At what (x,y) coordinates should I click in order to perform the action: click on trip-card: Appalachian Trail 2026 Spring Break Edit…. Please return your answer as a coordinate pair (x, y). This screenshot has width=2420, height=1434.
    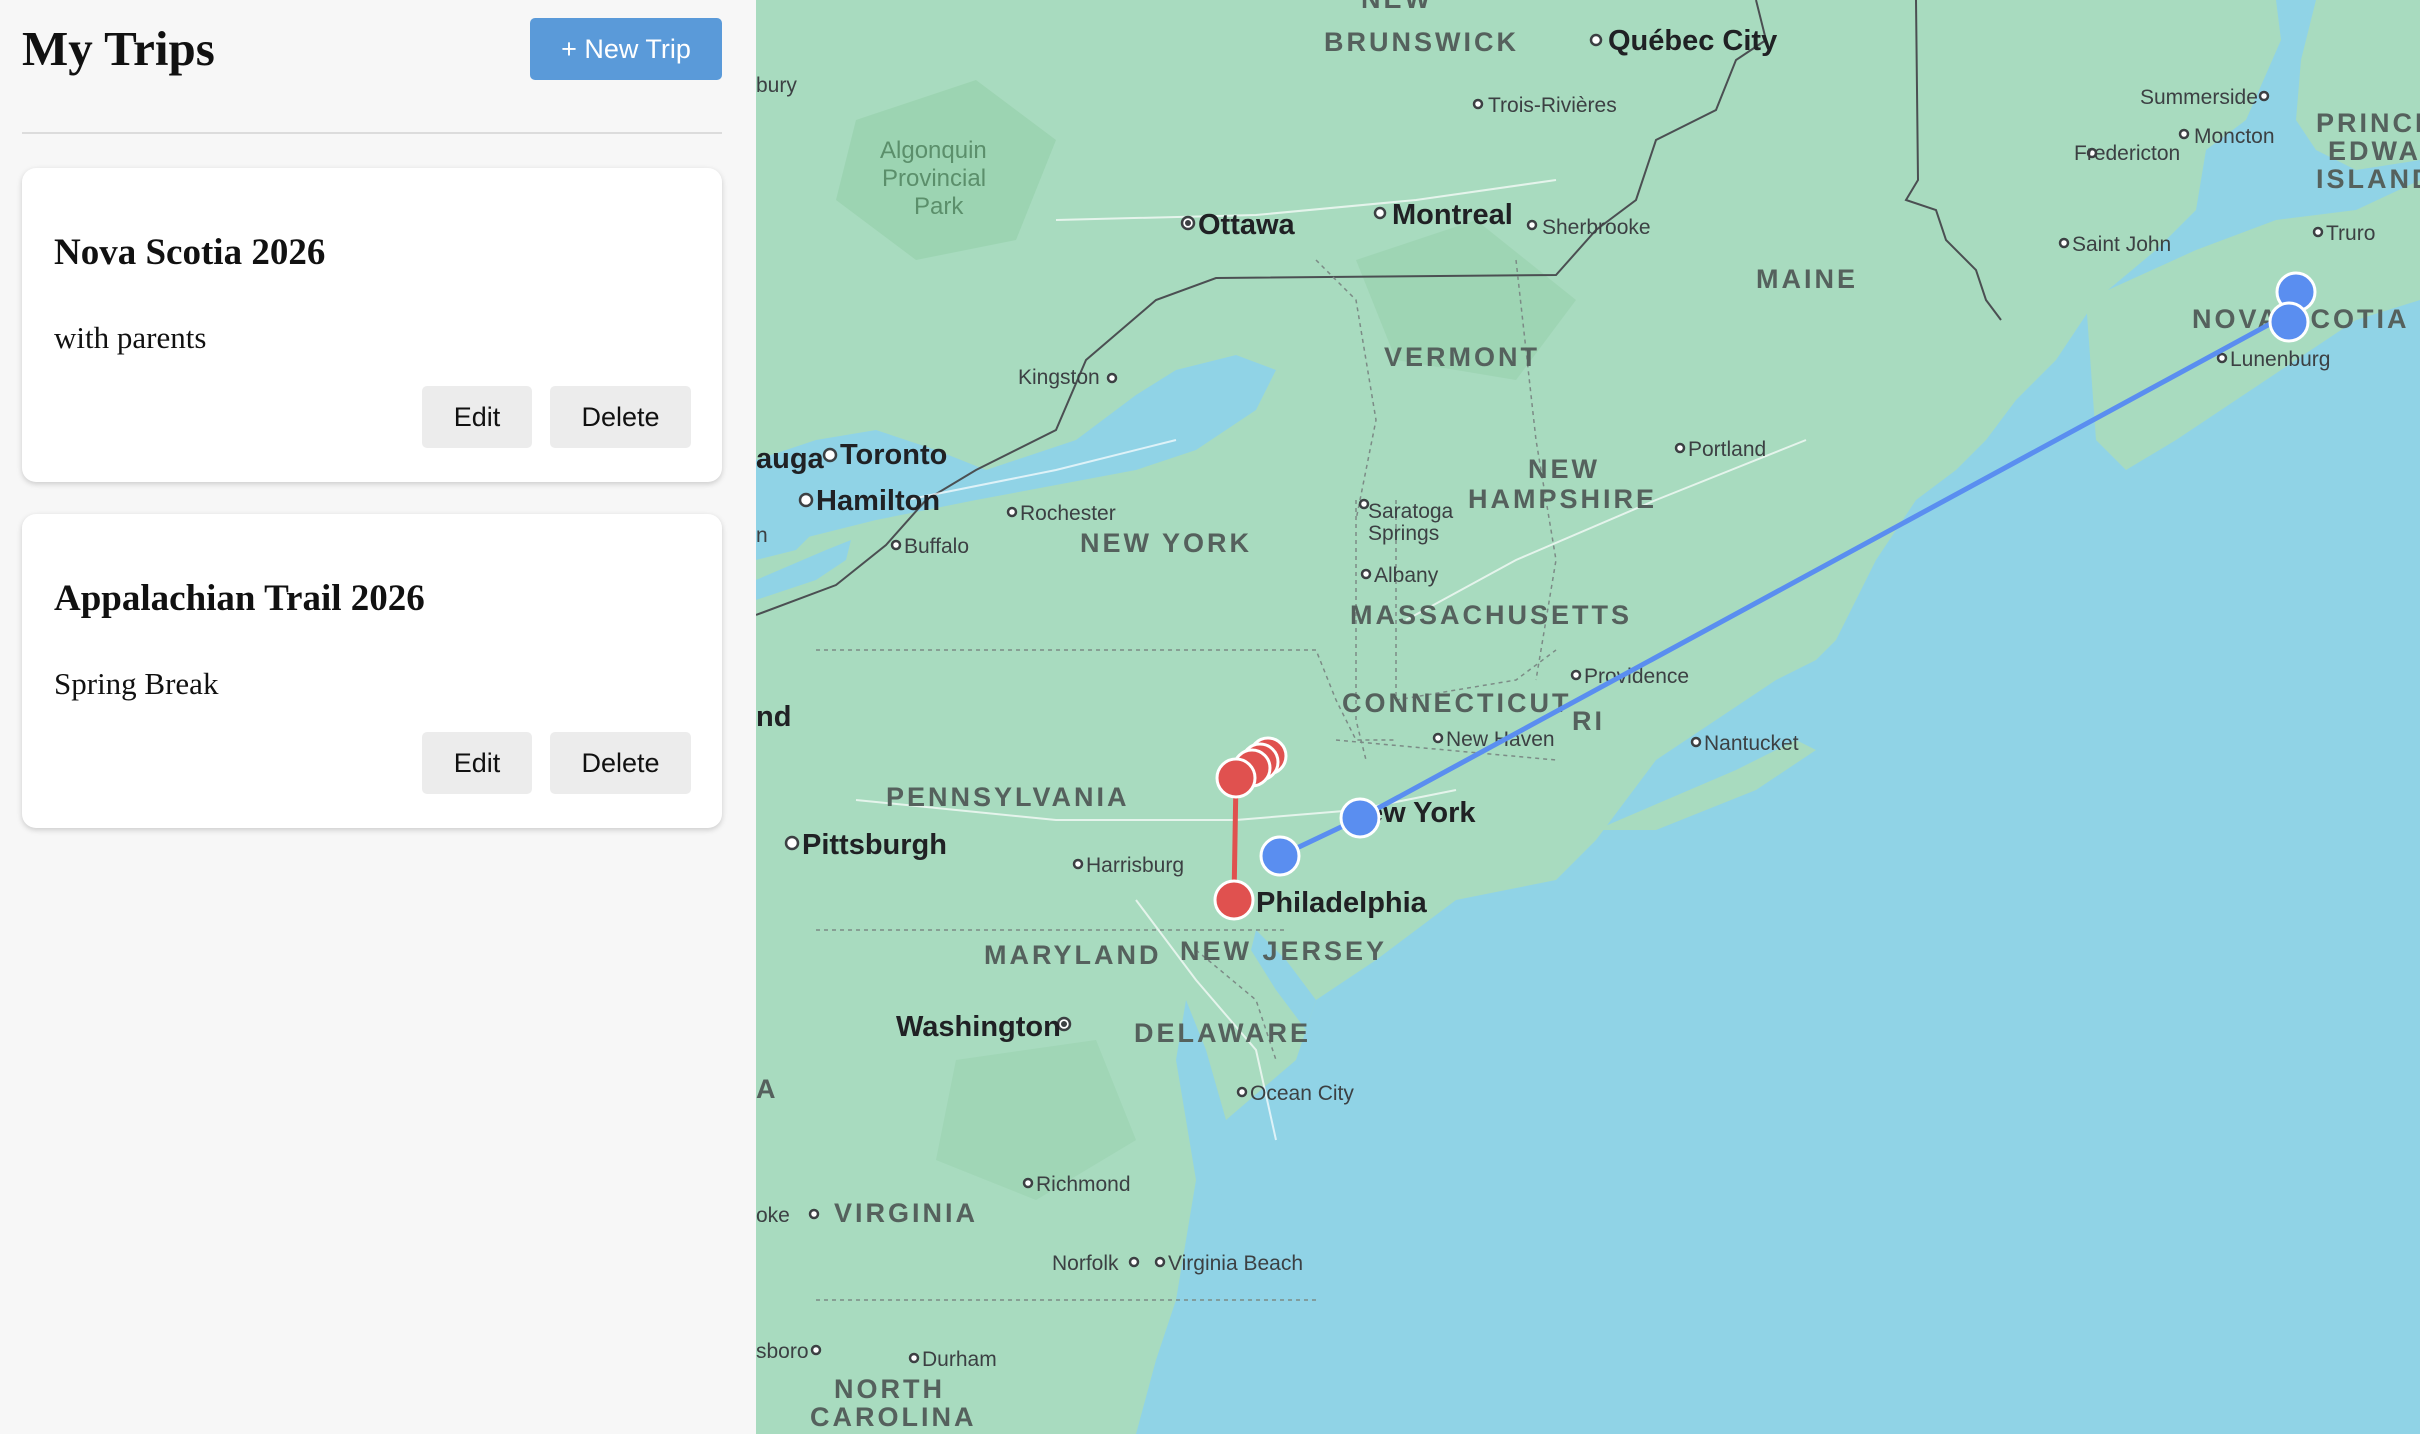
    Looking at the image, I should click on (372, 671).